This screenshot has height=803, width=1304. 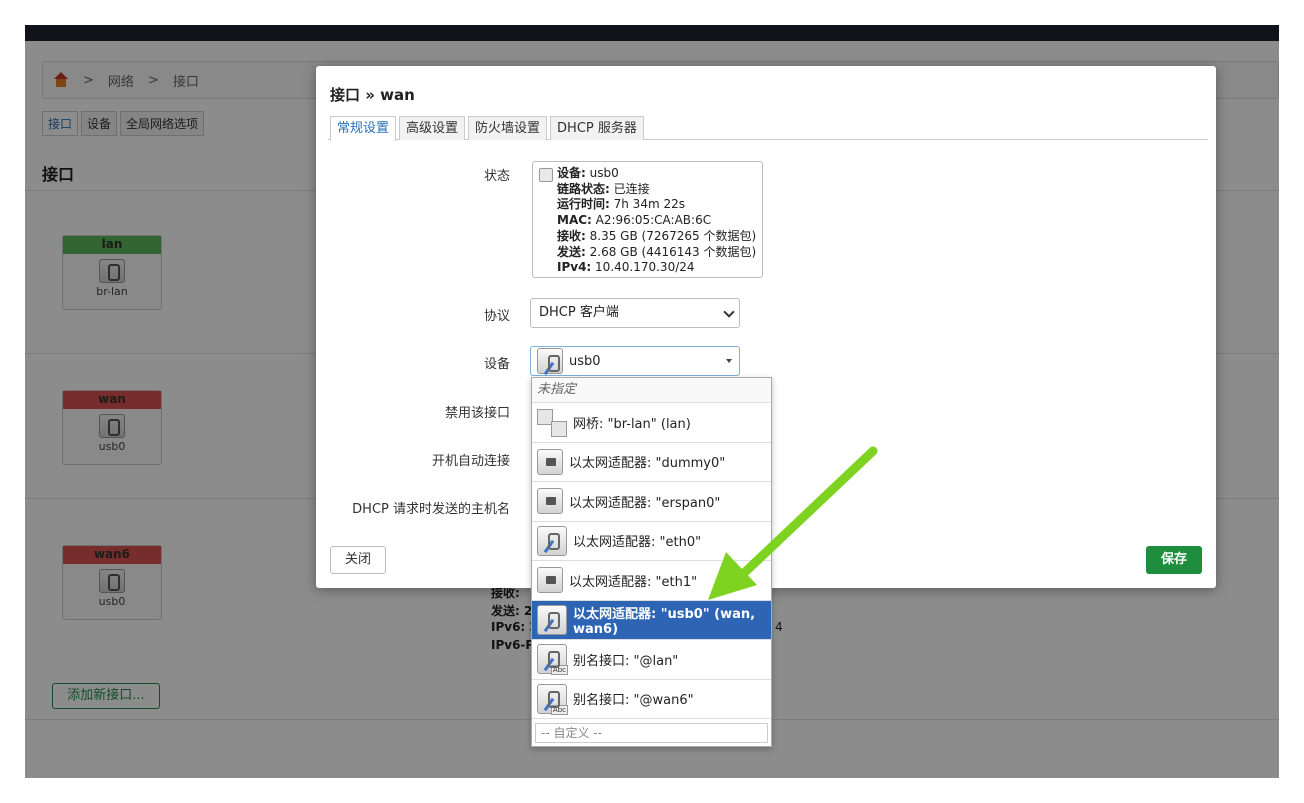 I want to click on device-select: usb0, so click(x=635, y=361).